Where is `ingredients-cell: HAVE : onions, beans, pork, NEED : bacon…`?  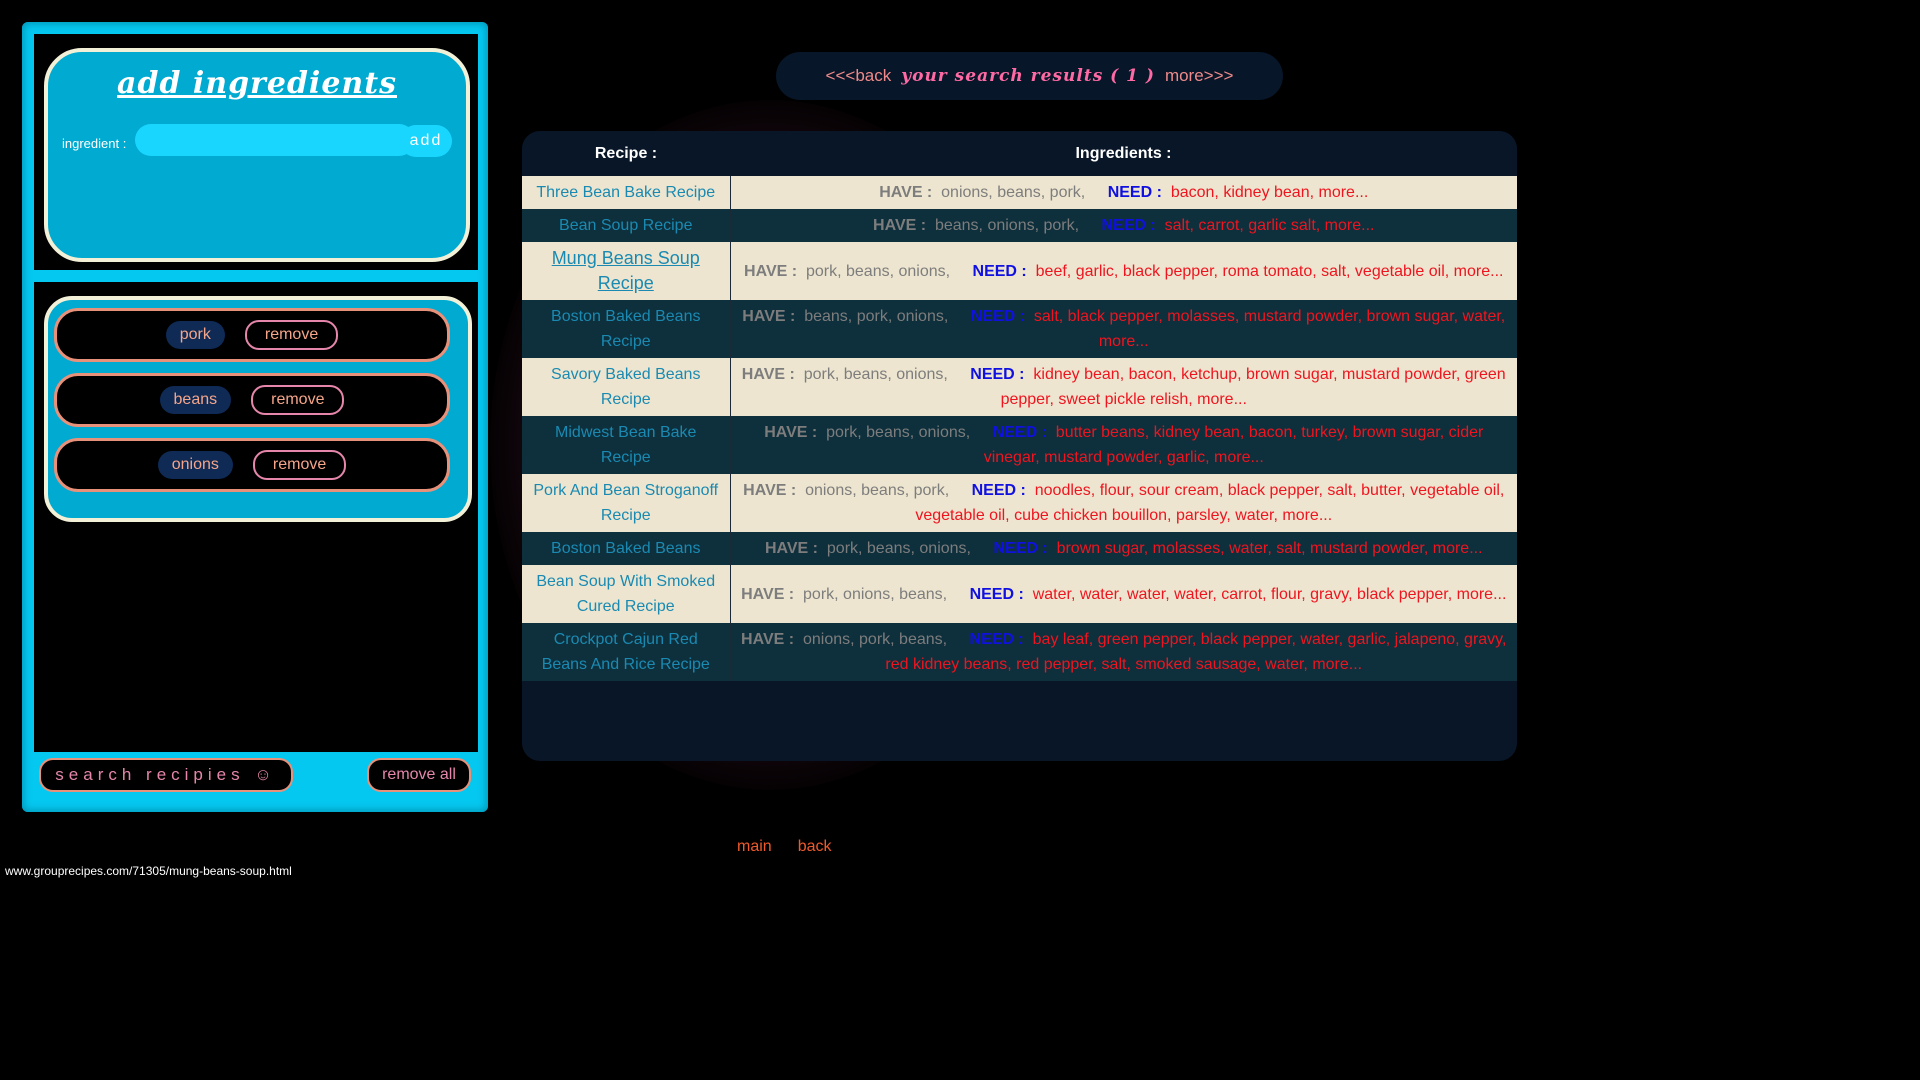 ingredients-cell: HAVE : onions, beans, pork, NEED : bacon… is located at coordinates (1123, 192).